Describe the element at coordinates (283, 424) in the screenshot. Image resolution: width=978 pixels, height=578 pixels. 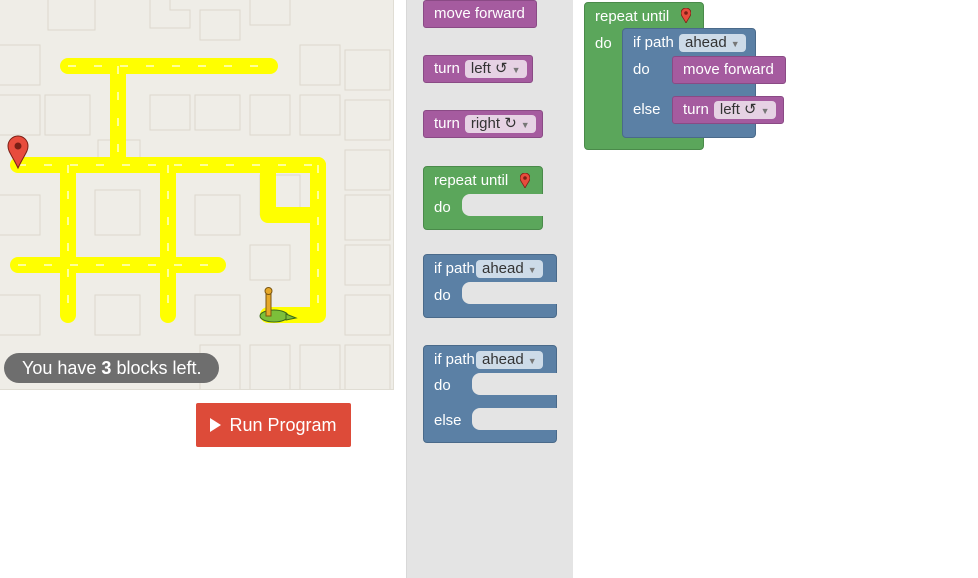
I see `run-program-label: Run Program` at that location.